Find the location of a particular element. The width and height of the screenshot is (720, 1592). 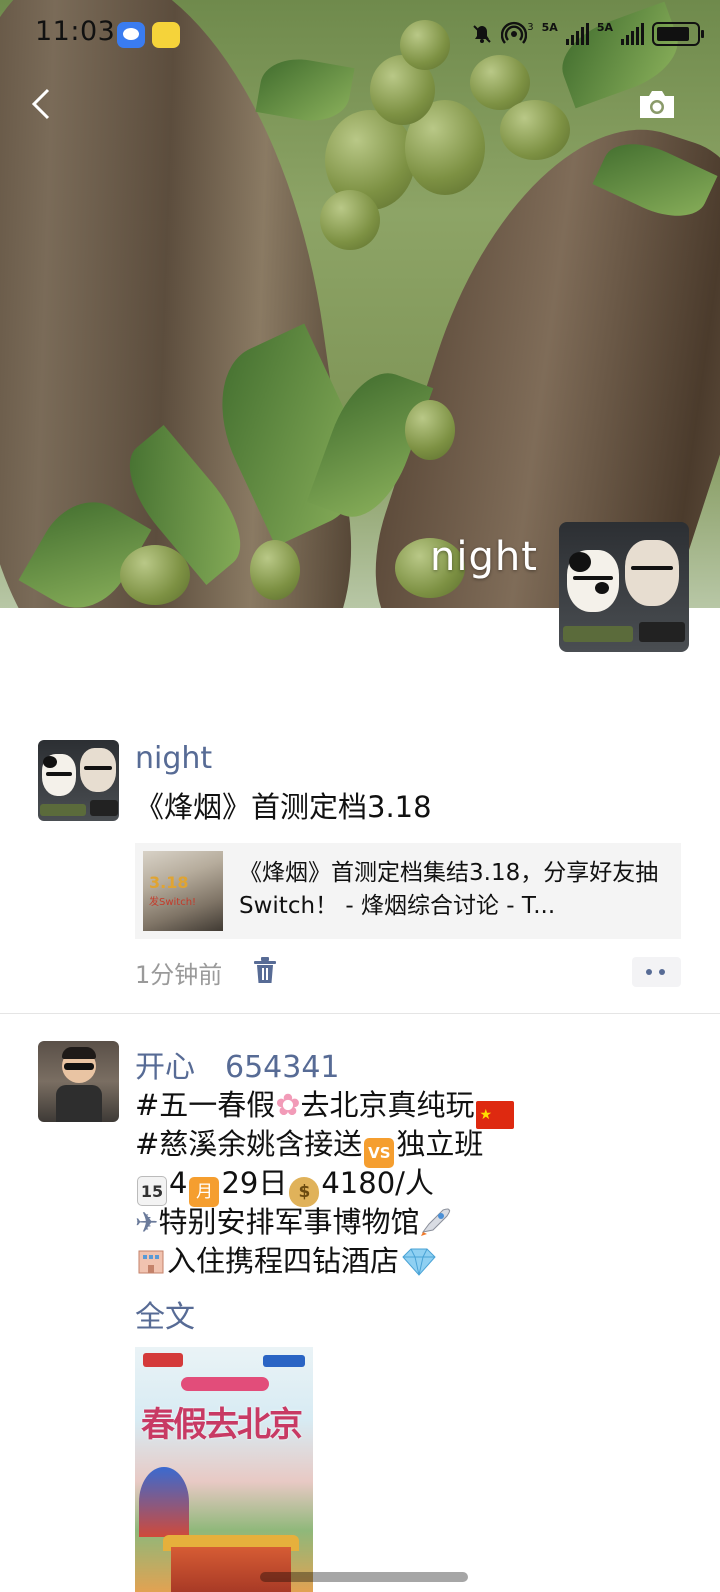

message-app-icon is located at coordinates (131, 35).